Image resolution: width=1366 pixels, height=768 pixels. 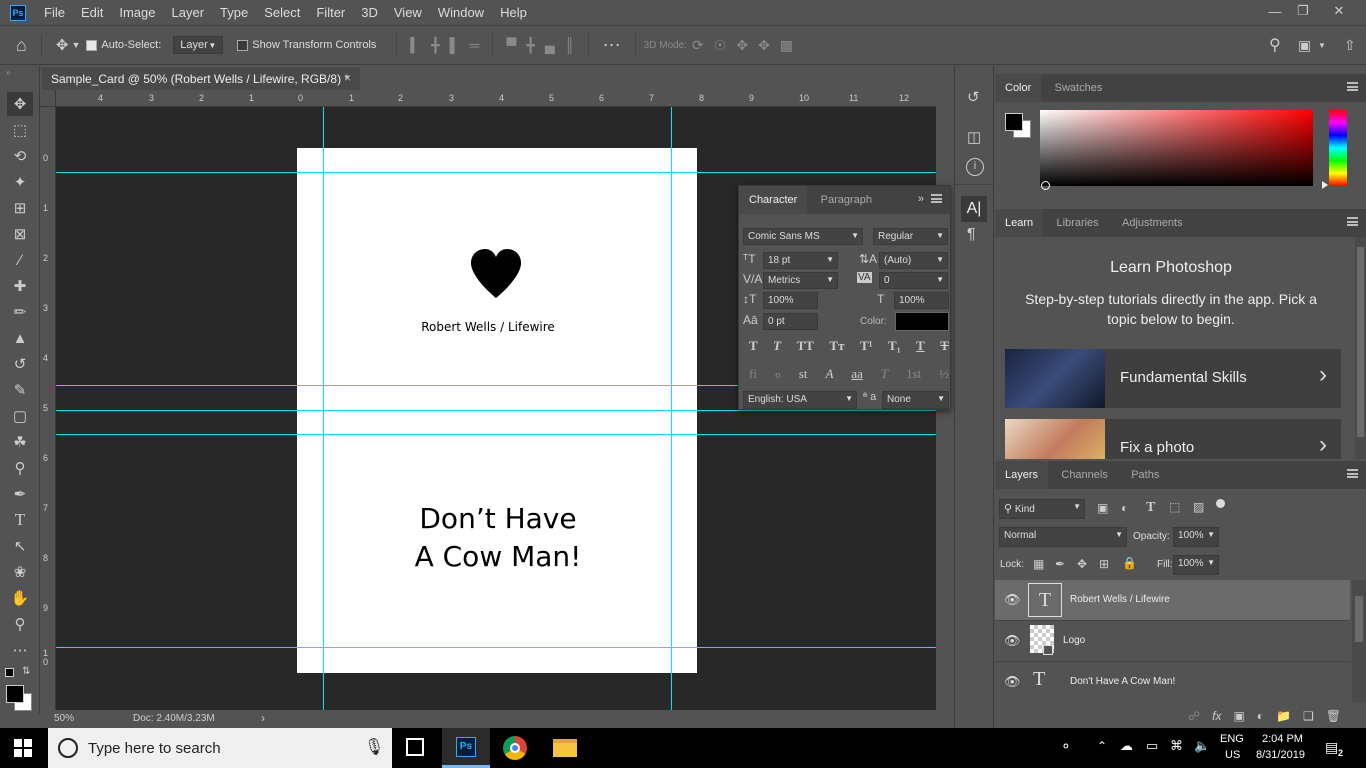 I want to click on people-icon: ⚬, so click(x=1066, y=746).